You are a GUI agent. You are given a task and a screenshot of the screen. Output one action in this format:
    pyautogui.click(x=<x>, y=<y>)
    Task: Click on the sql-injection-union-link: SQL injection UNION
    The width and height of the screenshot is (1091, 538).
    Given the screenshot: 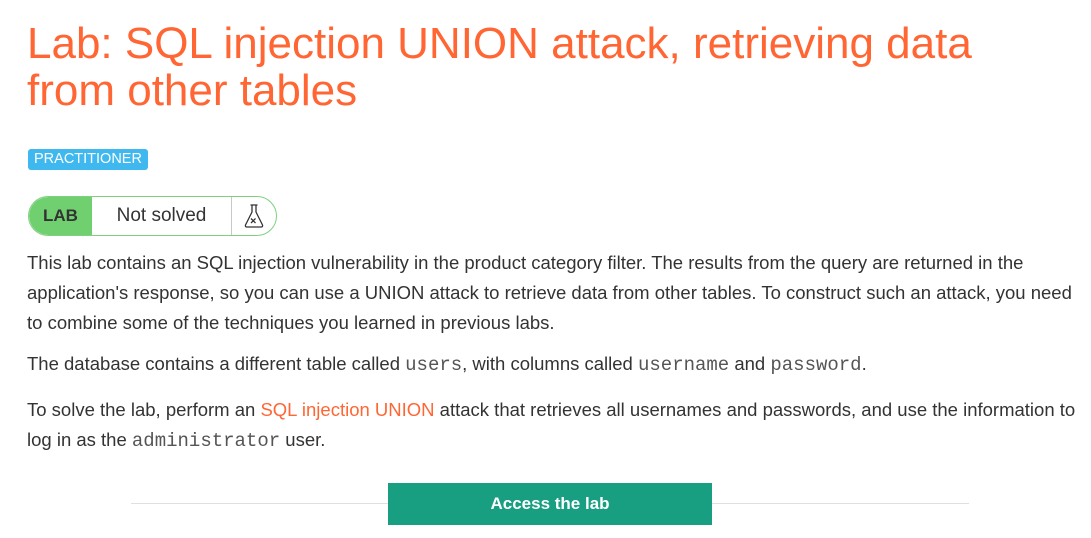 What is the action you would take?
    pyautogui.click(x=347, y=409)
    